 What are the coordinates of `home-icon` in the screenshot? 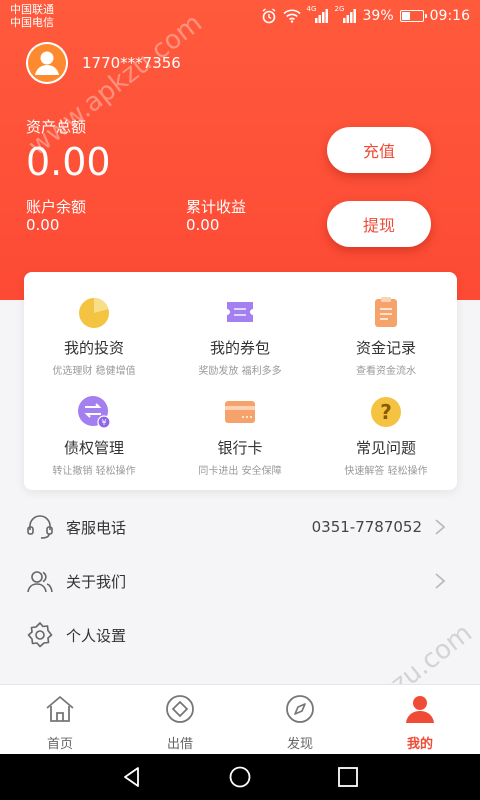 It's located at (60, 709).